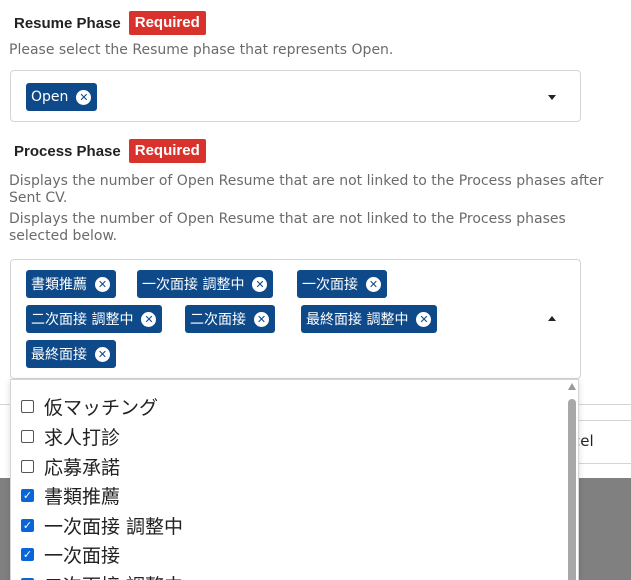  What do you see at coordinates (82, 467) in the screenshot?
I see `option-label: 応募承諾` at bounding box center [82, 467].